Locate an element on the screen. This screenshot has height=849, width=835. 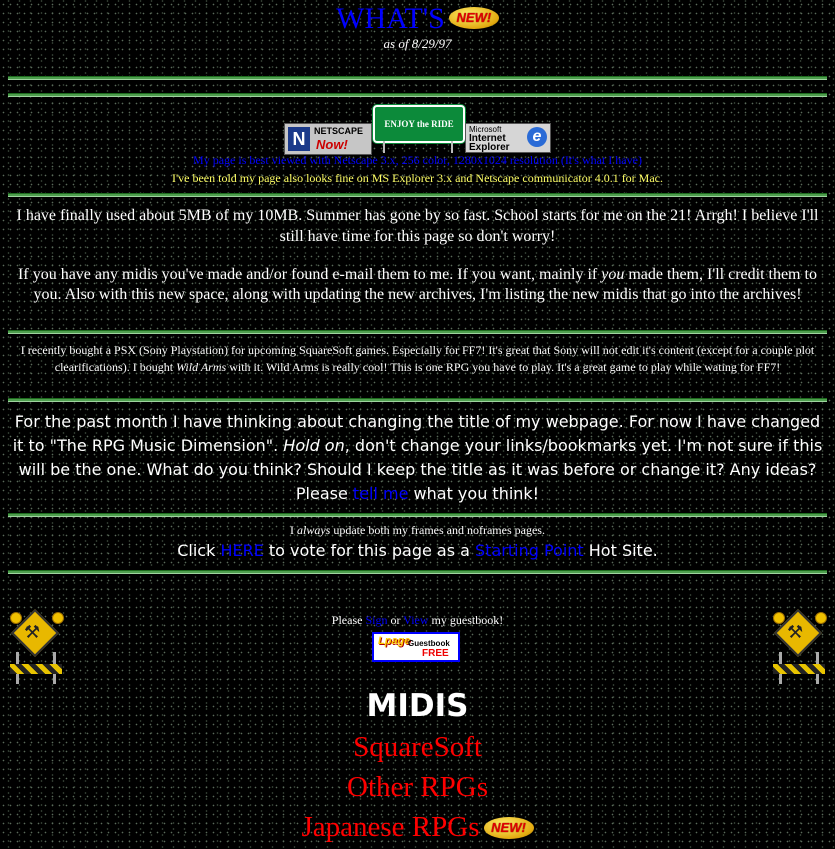
text: I is located at coordinates (294, 530).